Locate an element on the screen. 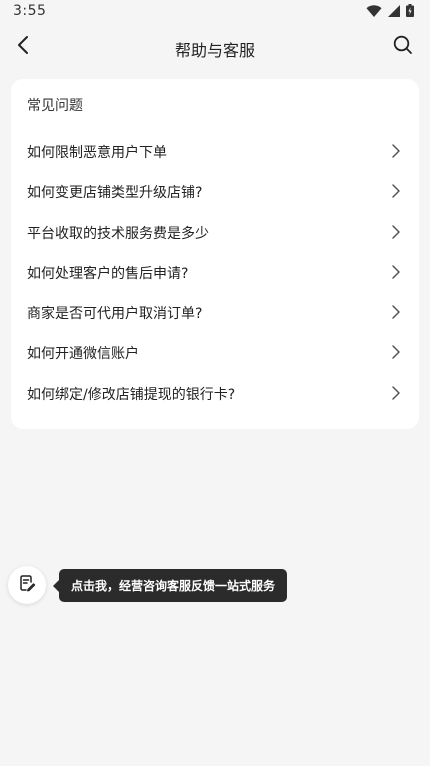 The height and width of the screenshot is (766, 430). search-icon is located at coordinates (403, 47).